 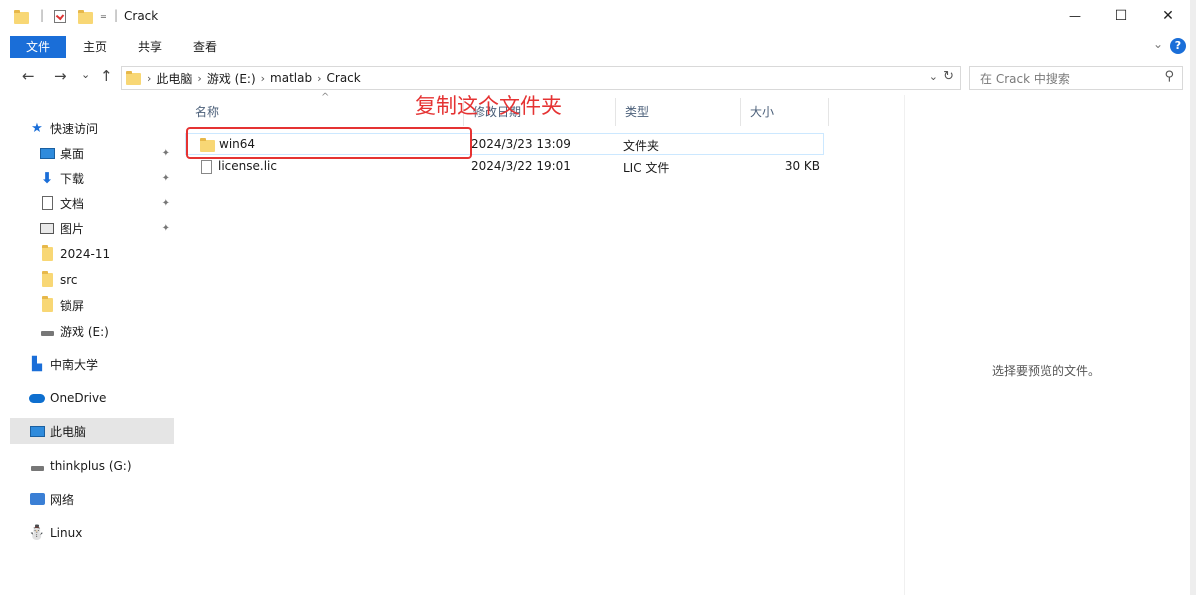 I want to click on column-divider, so click(x=828, y=112).